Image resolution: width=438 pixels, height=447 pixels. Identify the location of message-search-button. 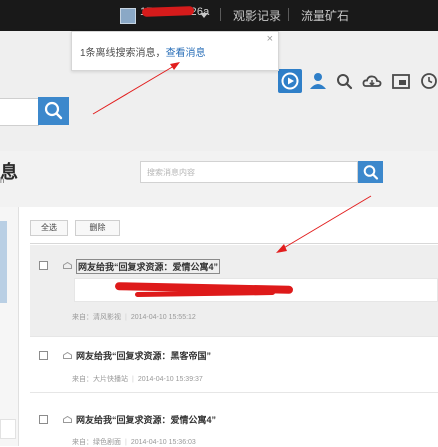
(370, 172).